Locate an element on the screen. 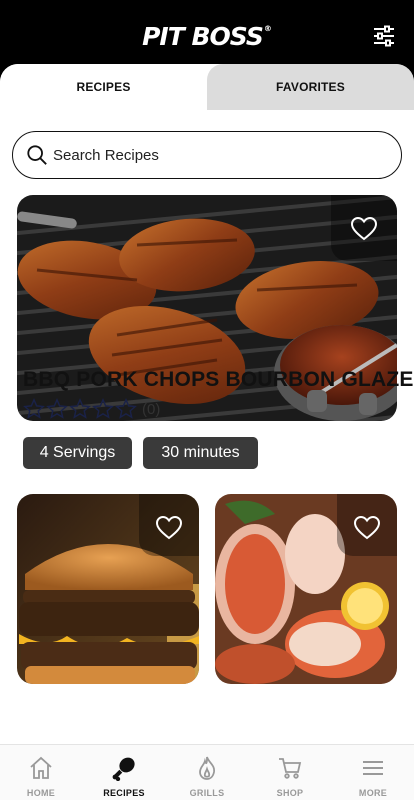  nav-label: SHOP is located at coordinates (290, 793).